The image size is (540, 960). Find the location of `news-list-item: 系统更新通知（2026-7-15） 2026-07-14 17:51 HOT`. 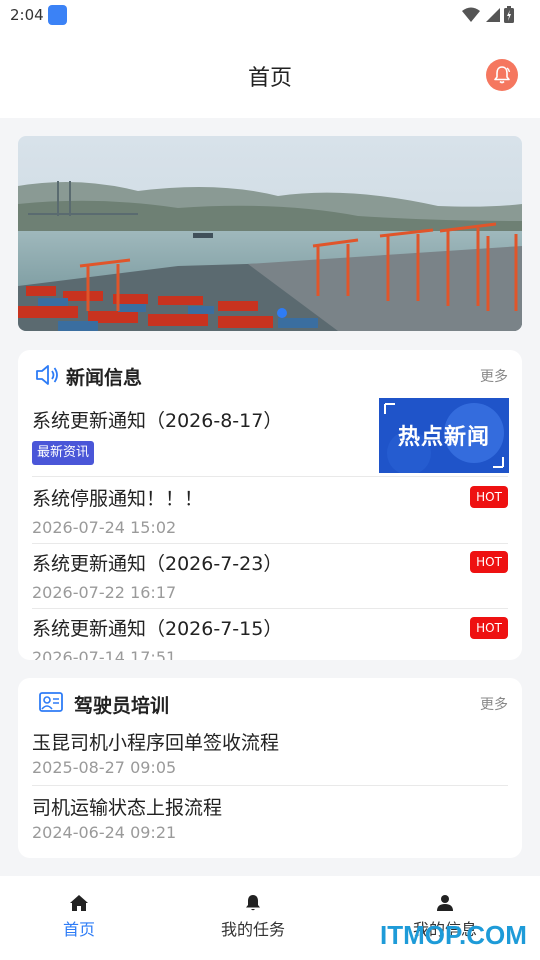

news-list-item: 系统更新通知（2026-7-15） 2026-07-14 17:51 HOT is located at coordinates (270, 637).